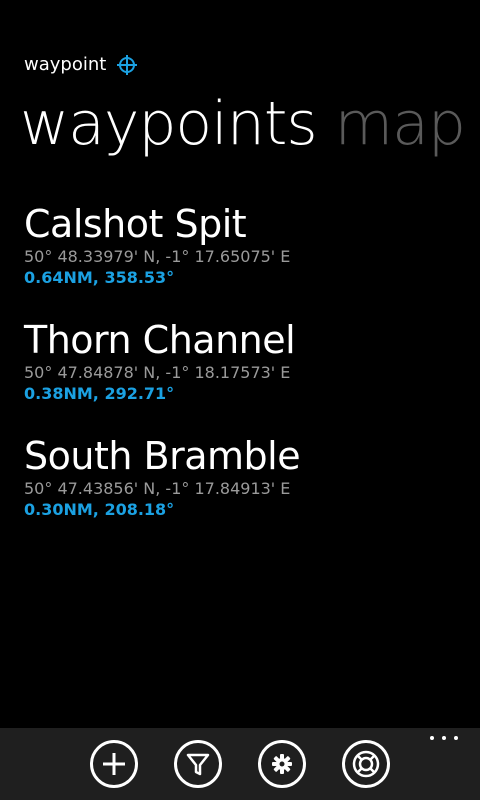  Describe the element at coordinates (157, 488) in the screenshot. I see `waypoint-coordinates: 50° 47.43856' N, -1° 17.84913' E` at that location.